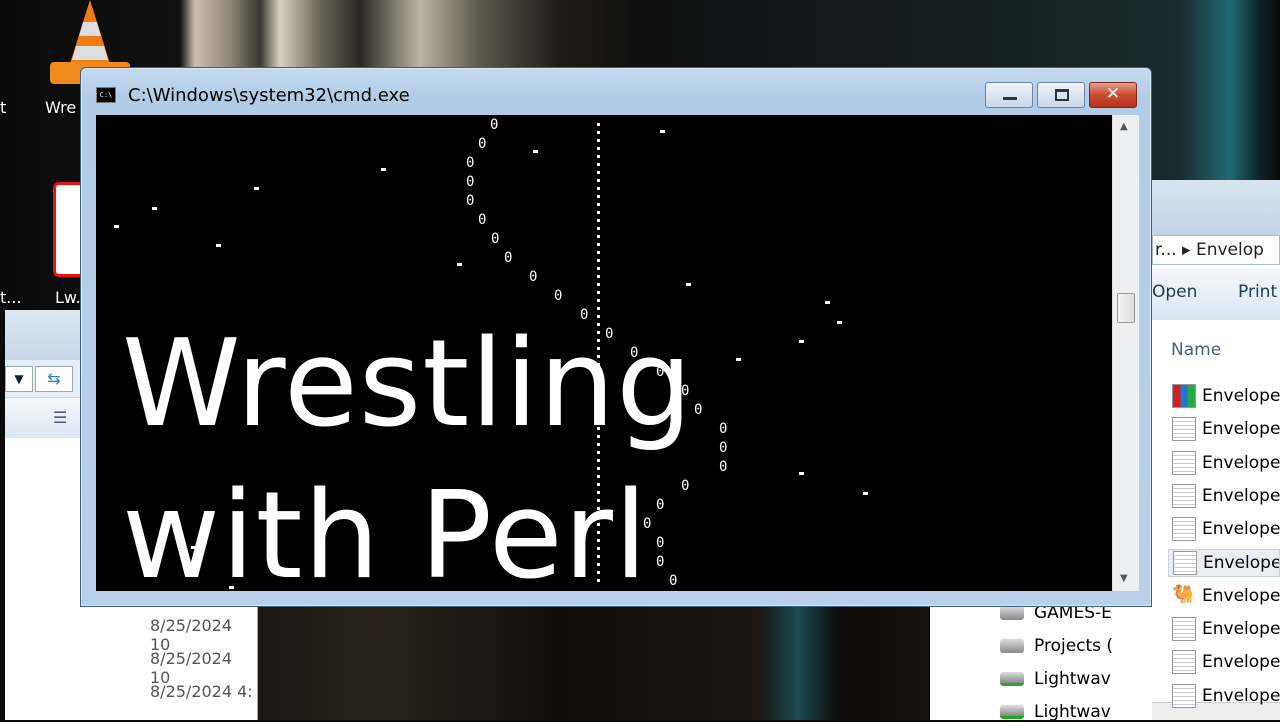  Describe the element at coordinates (19, 379) in the screenshot. I see `dropdown-arrow-icon: ▼` at that location.